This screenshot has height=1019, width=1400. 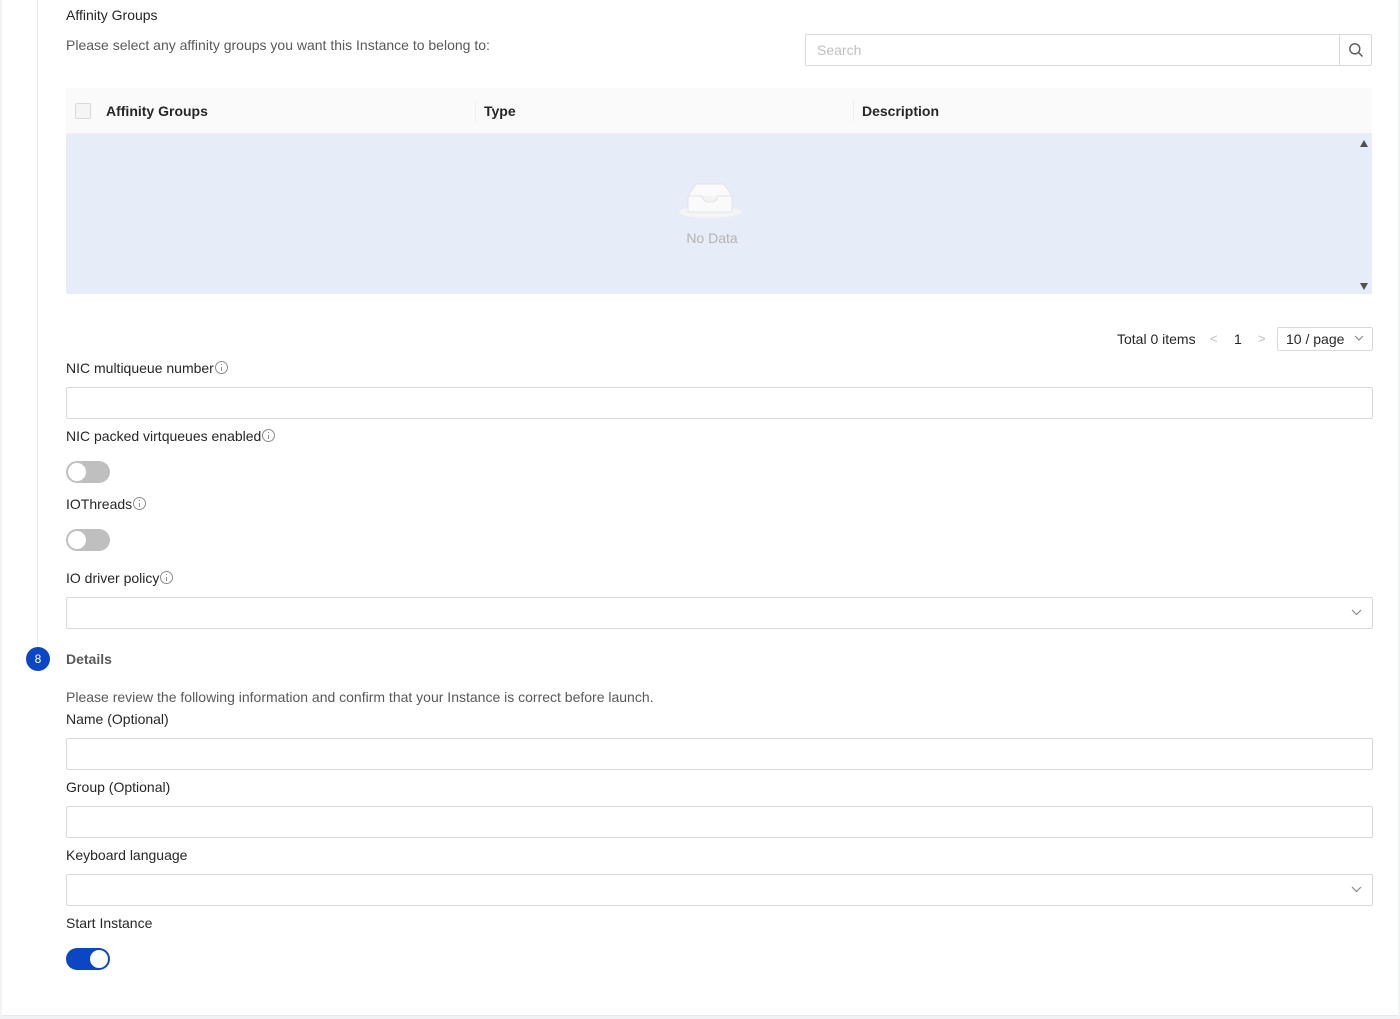 I want to click on group-field, so click(x=719, y=822).